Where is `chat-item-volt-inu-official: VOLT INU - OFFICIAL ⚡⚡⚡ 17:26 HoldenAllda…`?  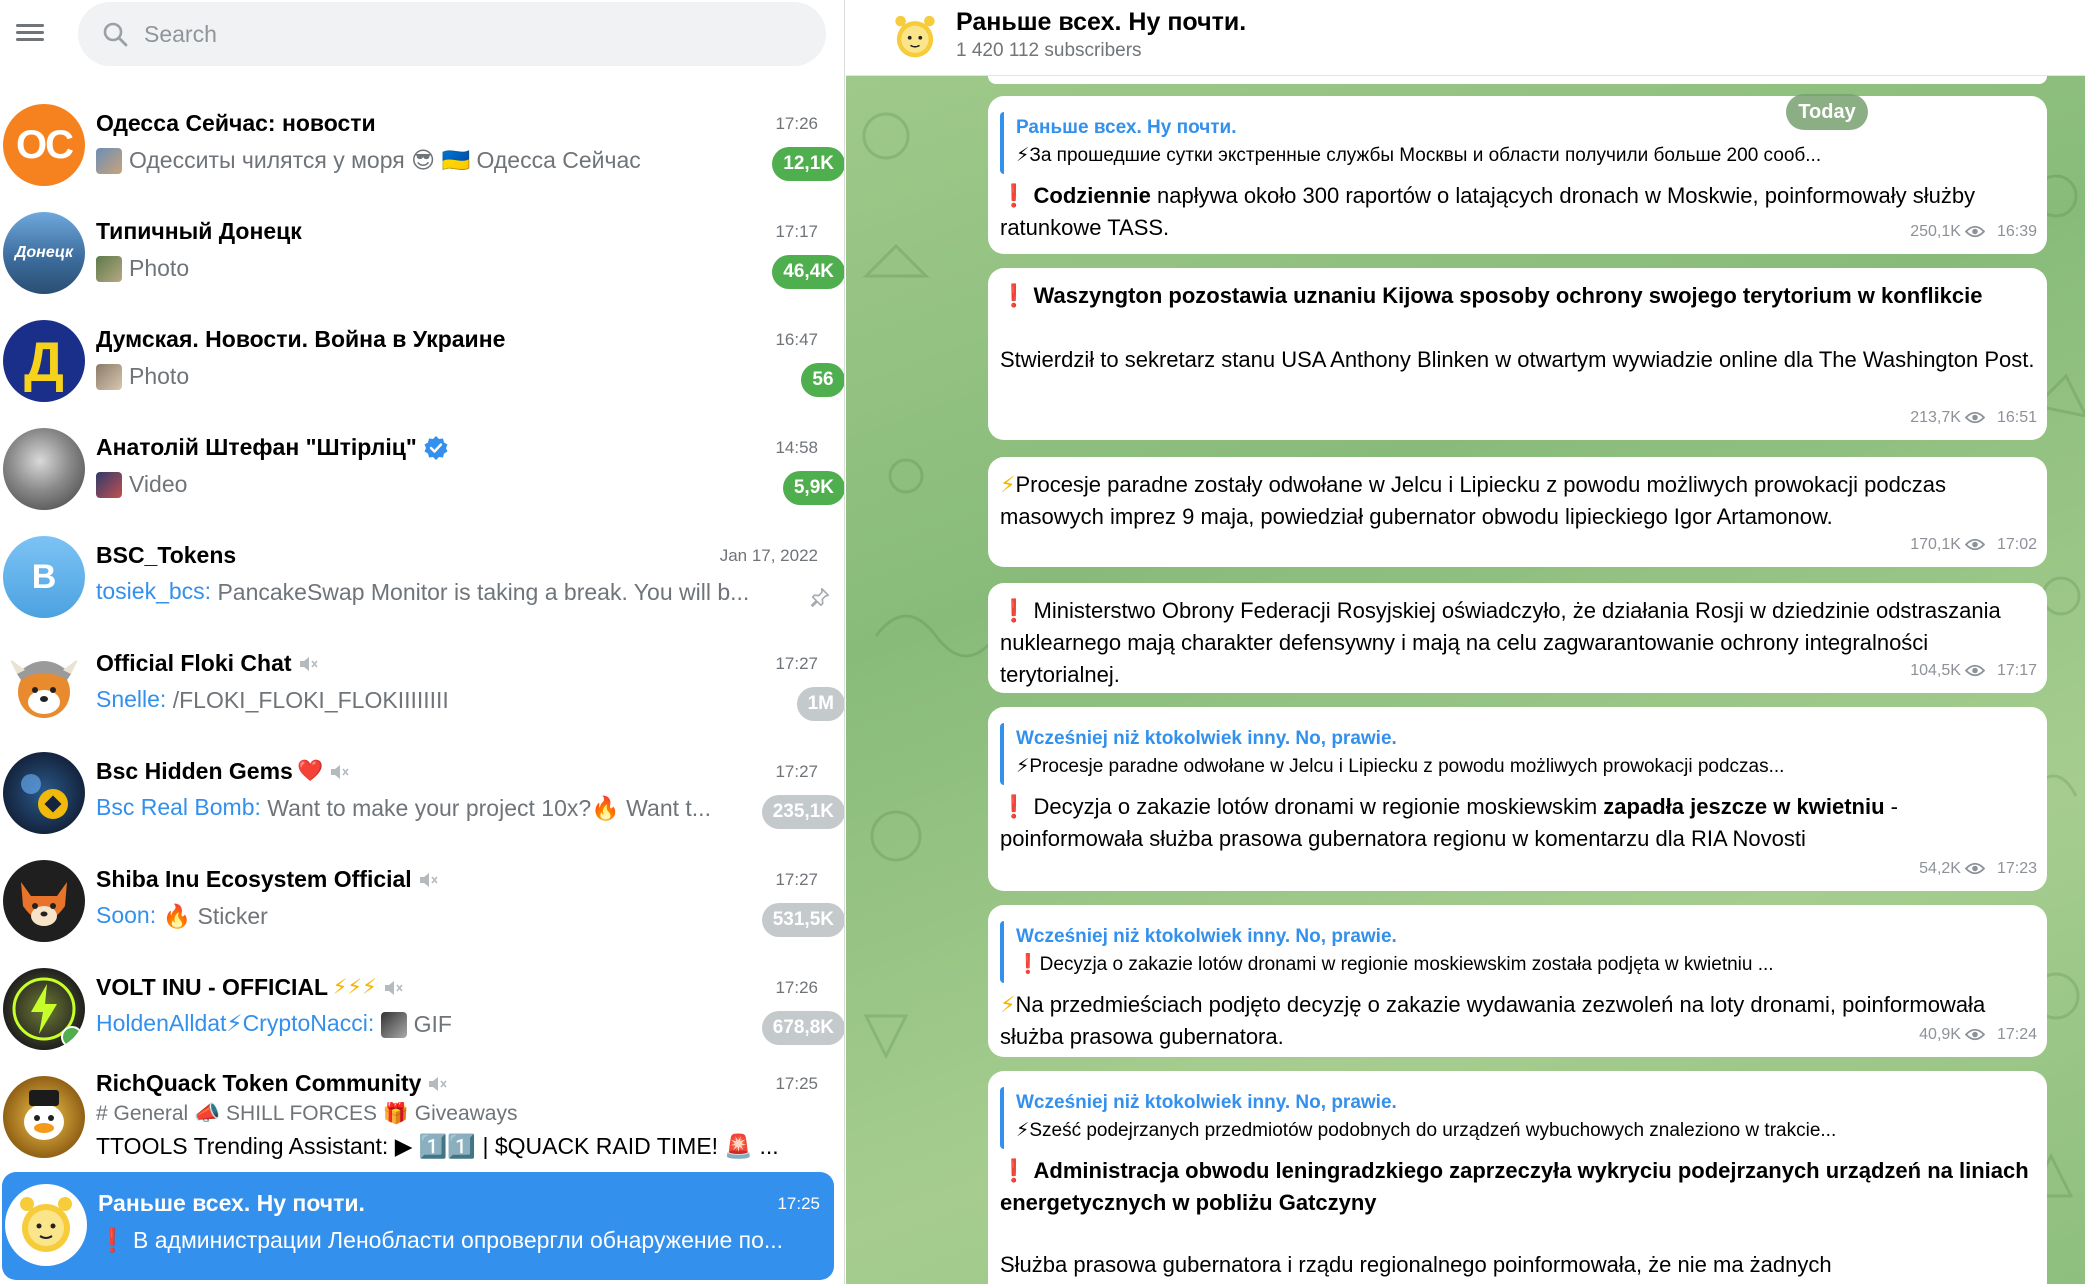 chat-item-volt-inu-official: VOLT INU - OFFICIAL ⚡⚡⚡ 17:26 HoldenAllda… is located at coordinates (422, 1010).